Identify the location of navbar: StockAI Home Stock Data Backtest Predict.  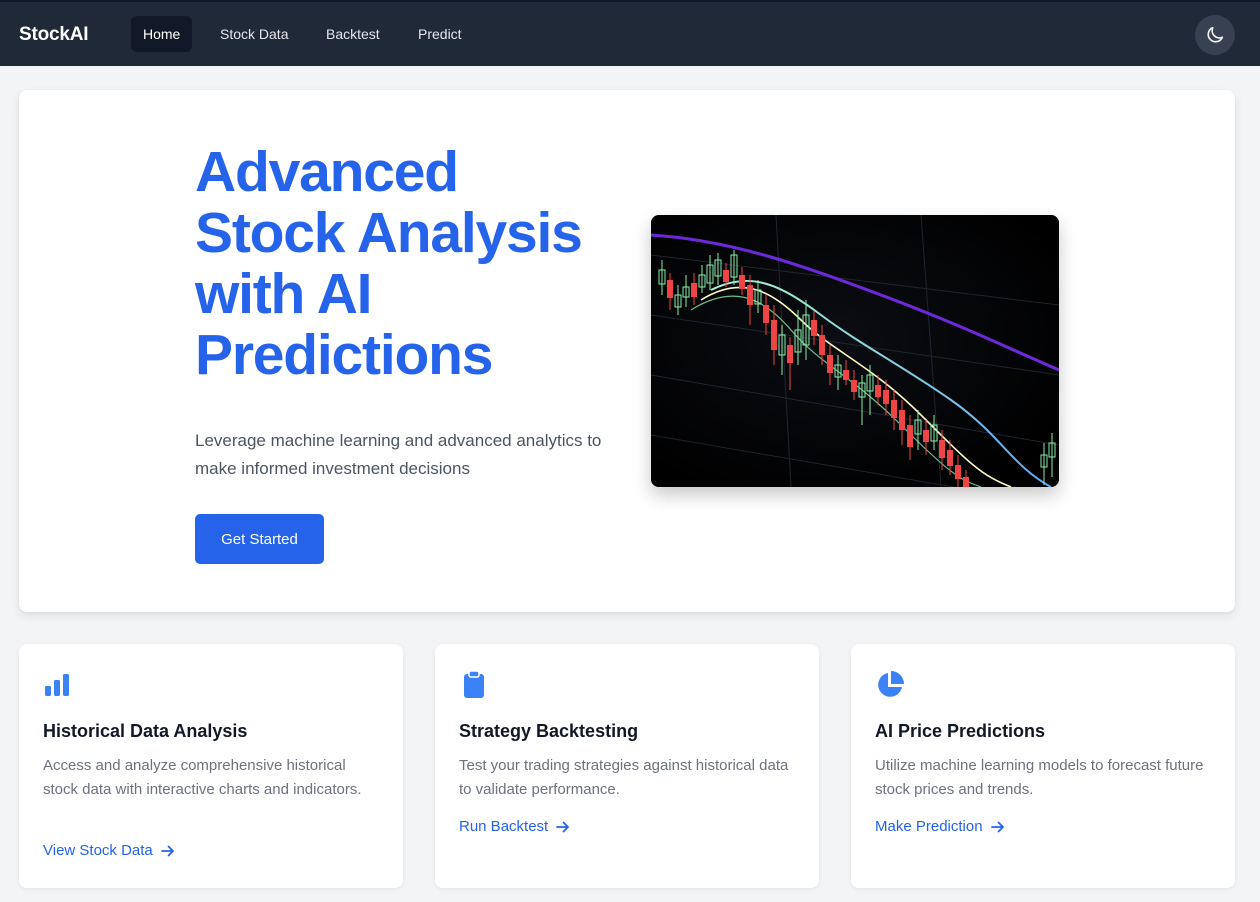
(630, 33).